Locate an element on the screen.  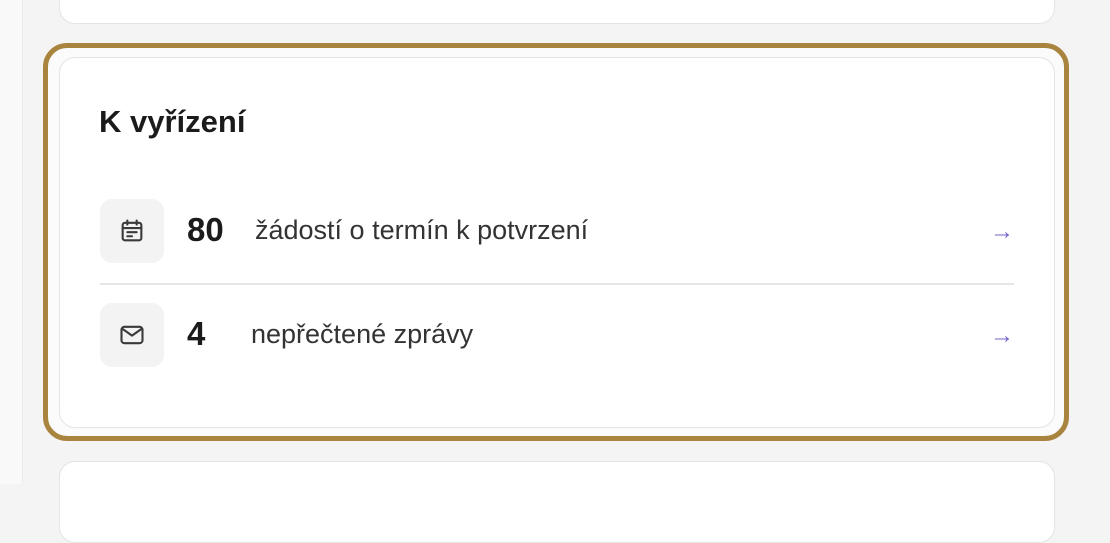
pending-item-appointments: 80 žádostí o termín k potvrzení → is located at coordinates (557, 231).